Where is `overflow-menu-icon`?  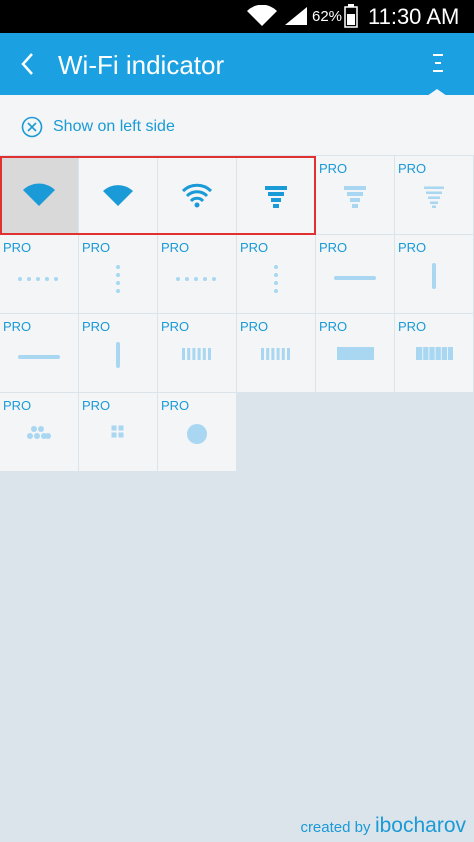
overflow-menu-icon is located at coordinates (438, 67).